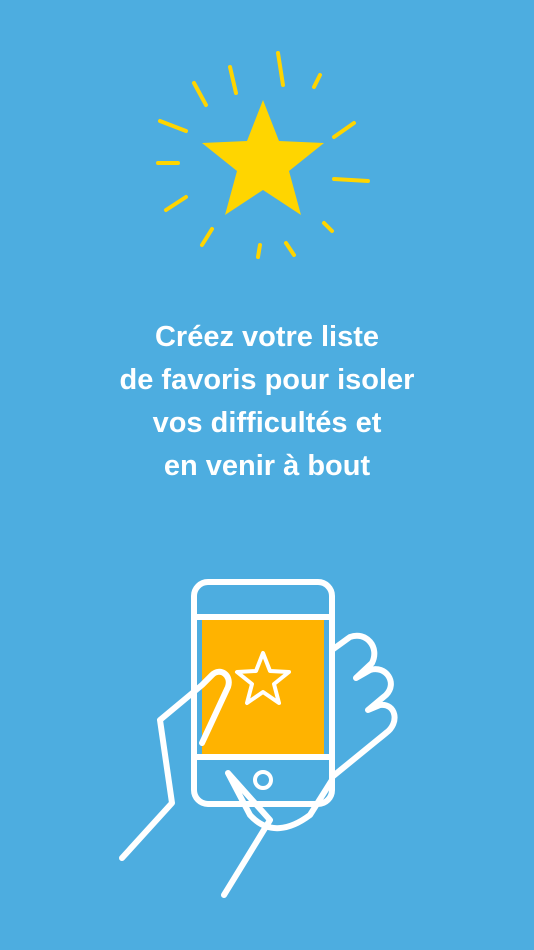 Image resolution: width=534 pixels, height=950 pixels. I want to click on hand-palm, so click(278, 834).